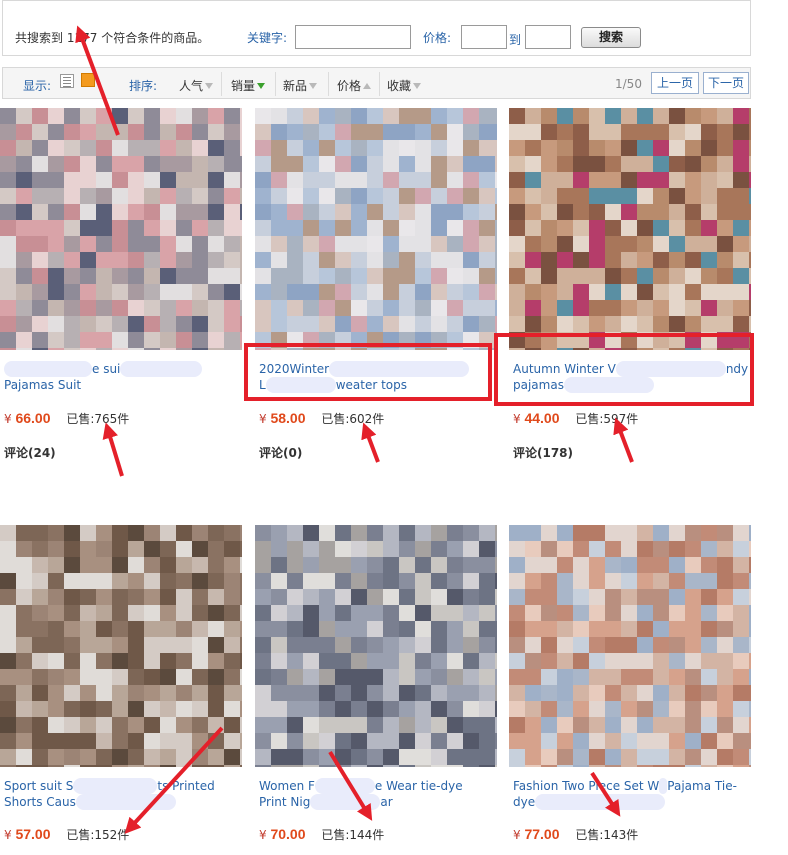 The image size is (788, 855). Describe the element at coordinates (353, 37) in the screenshot. I see `keyword-input` at that location.